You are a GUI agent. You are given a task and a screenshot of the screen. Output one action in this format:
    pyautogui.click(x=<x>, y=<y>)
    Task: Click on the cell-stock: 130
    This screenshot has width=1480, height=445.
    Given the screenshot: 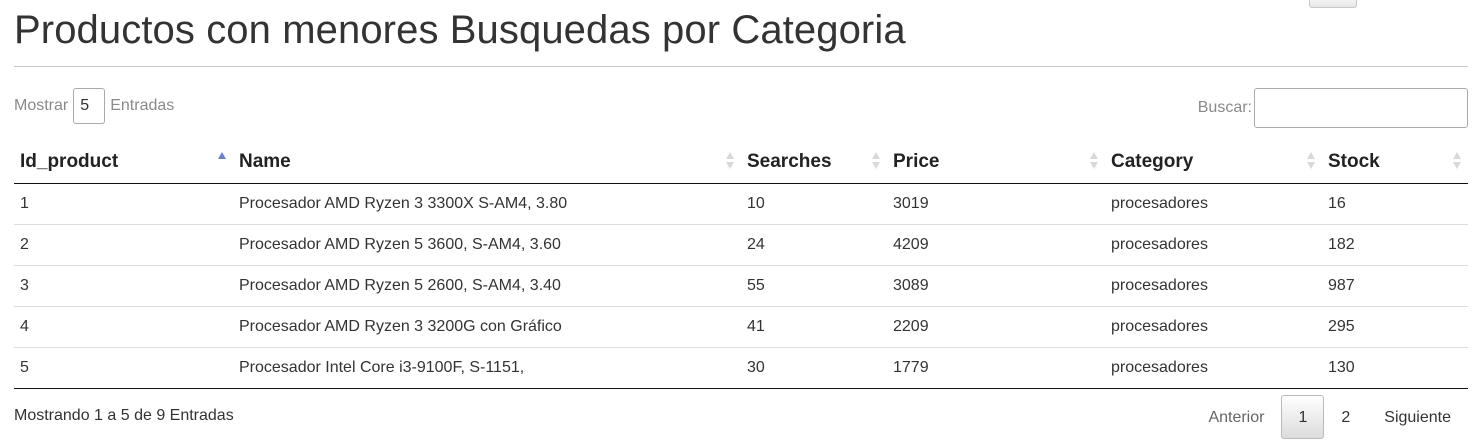 What is the action you would take?
    pyautogui.click(x=1395, y=367)
    